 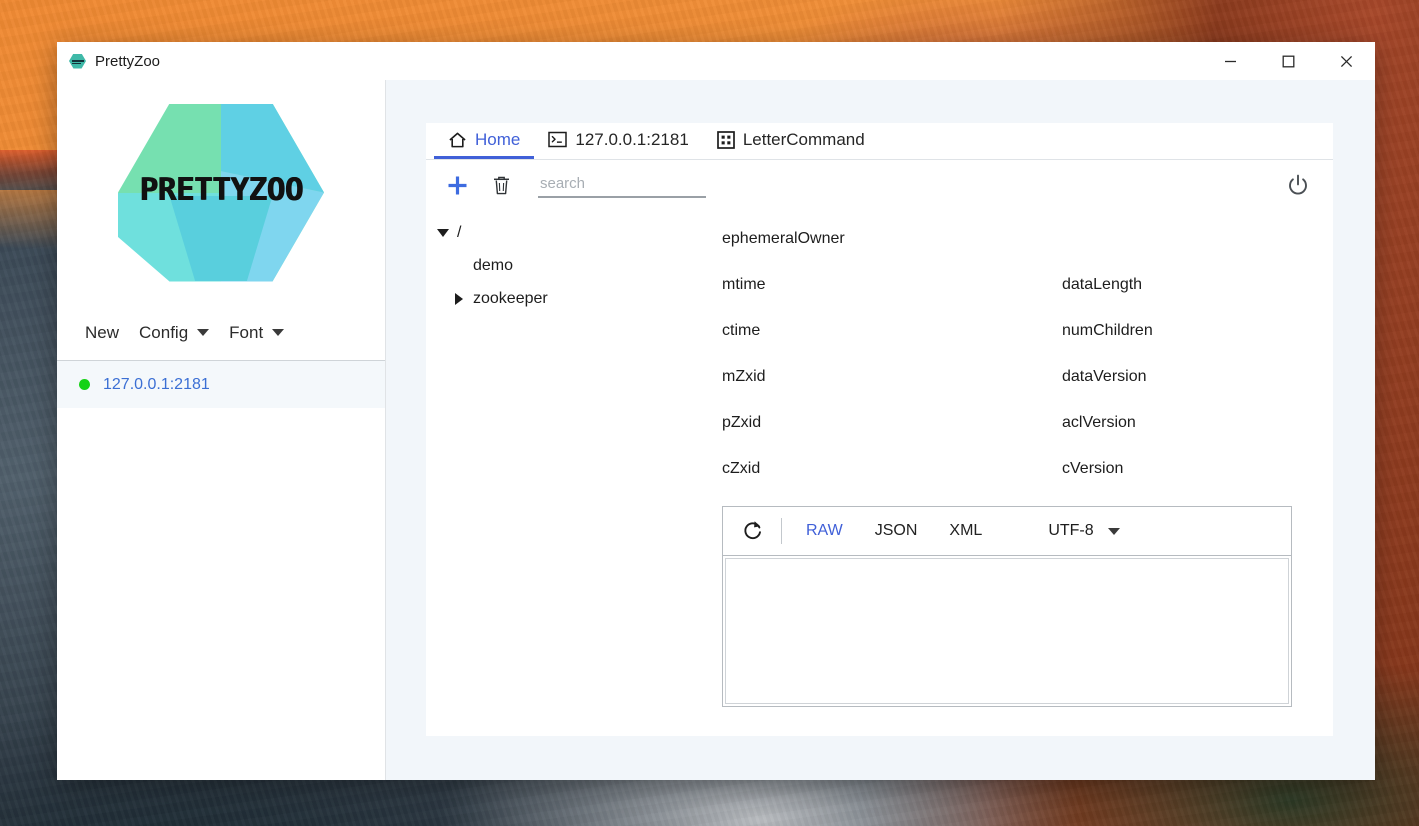 I want to click on server-list-item: 127.0.0.1:2181, so click(x=221, y=384).